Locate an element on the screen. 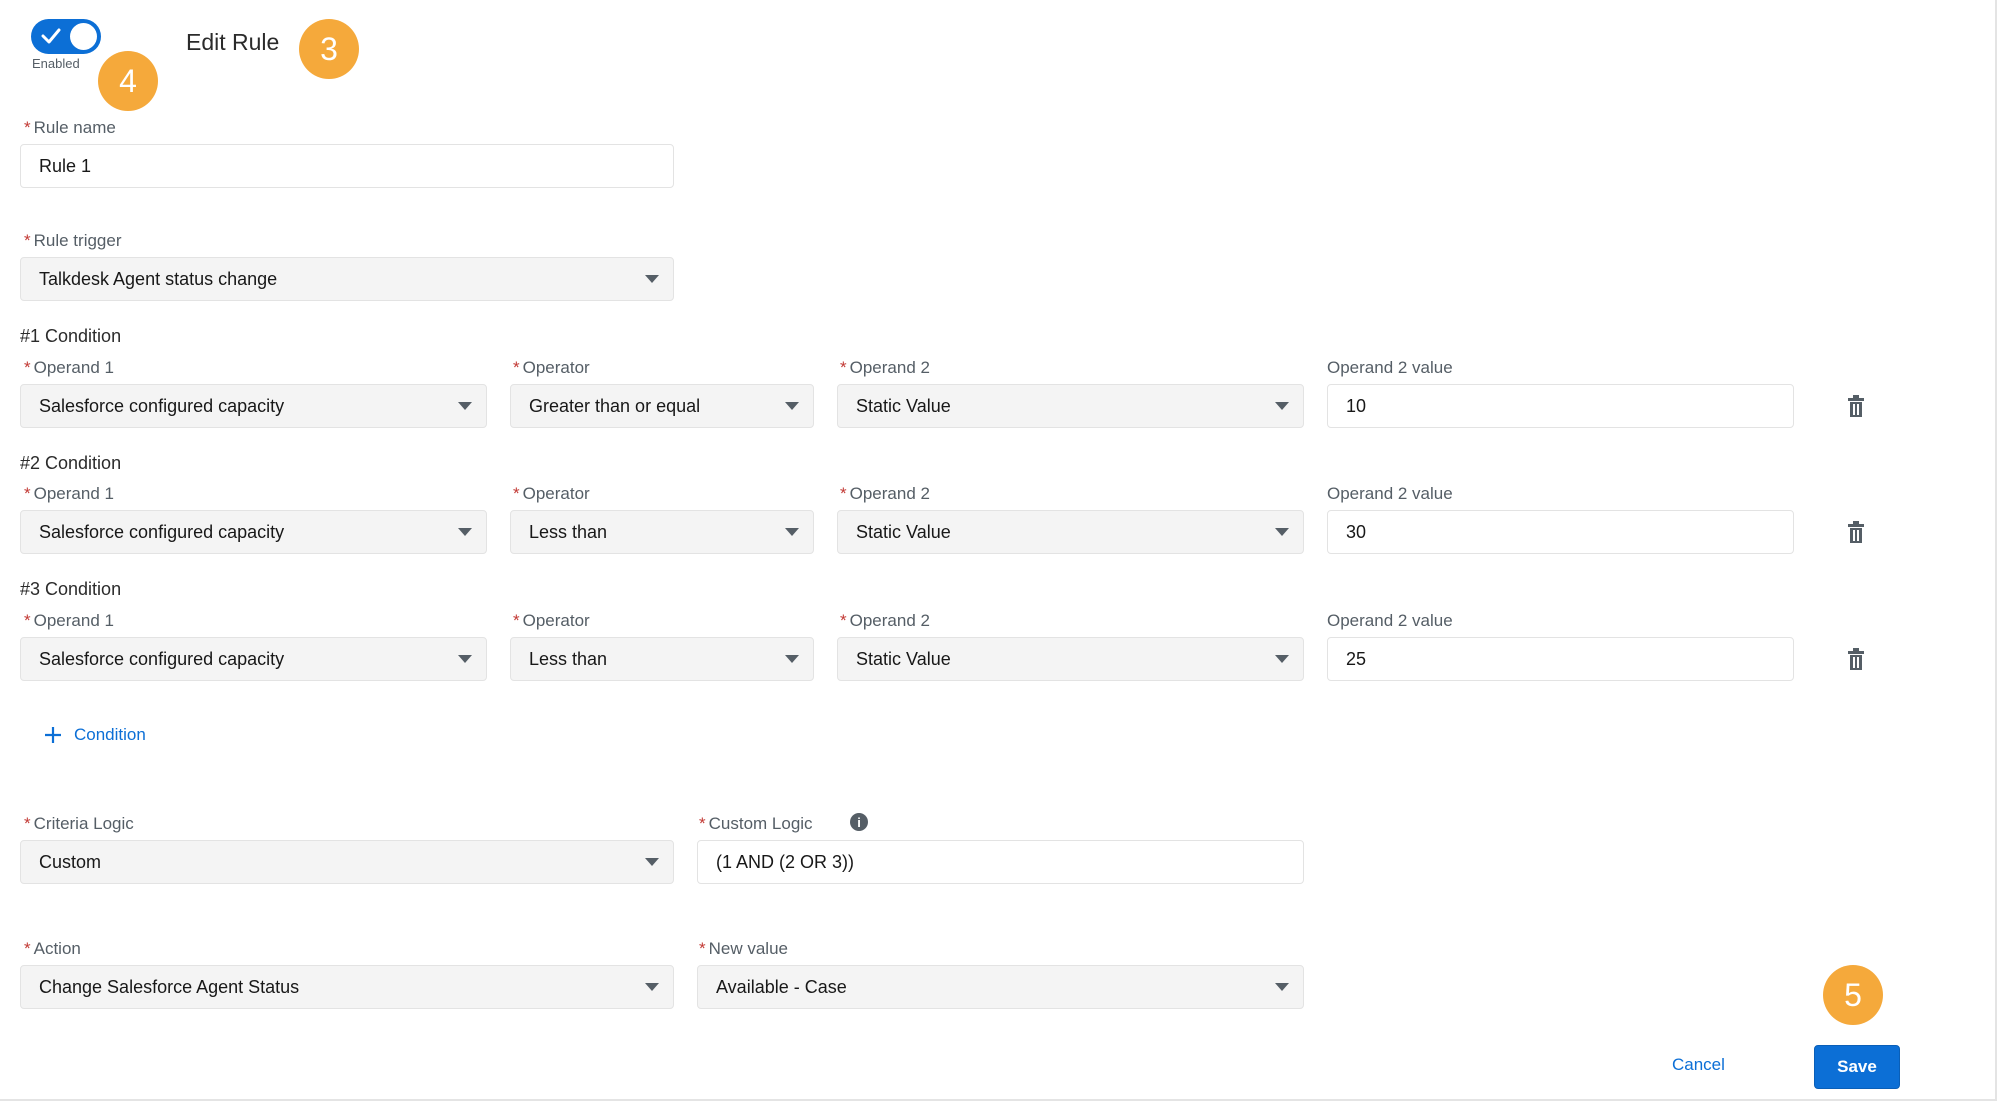 This screenshot has width=1999, height=1103. plus-icon is located at coordinates (53, 735).